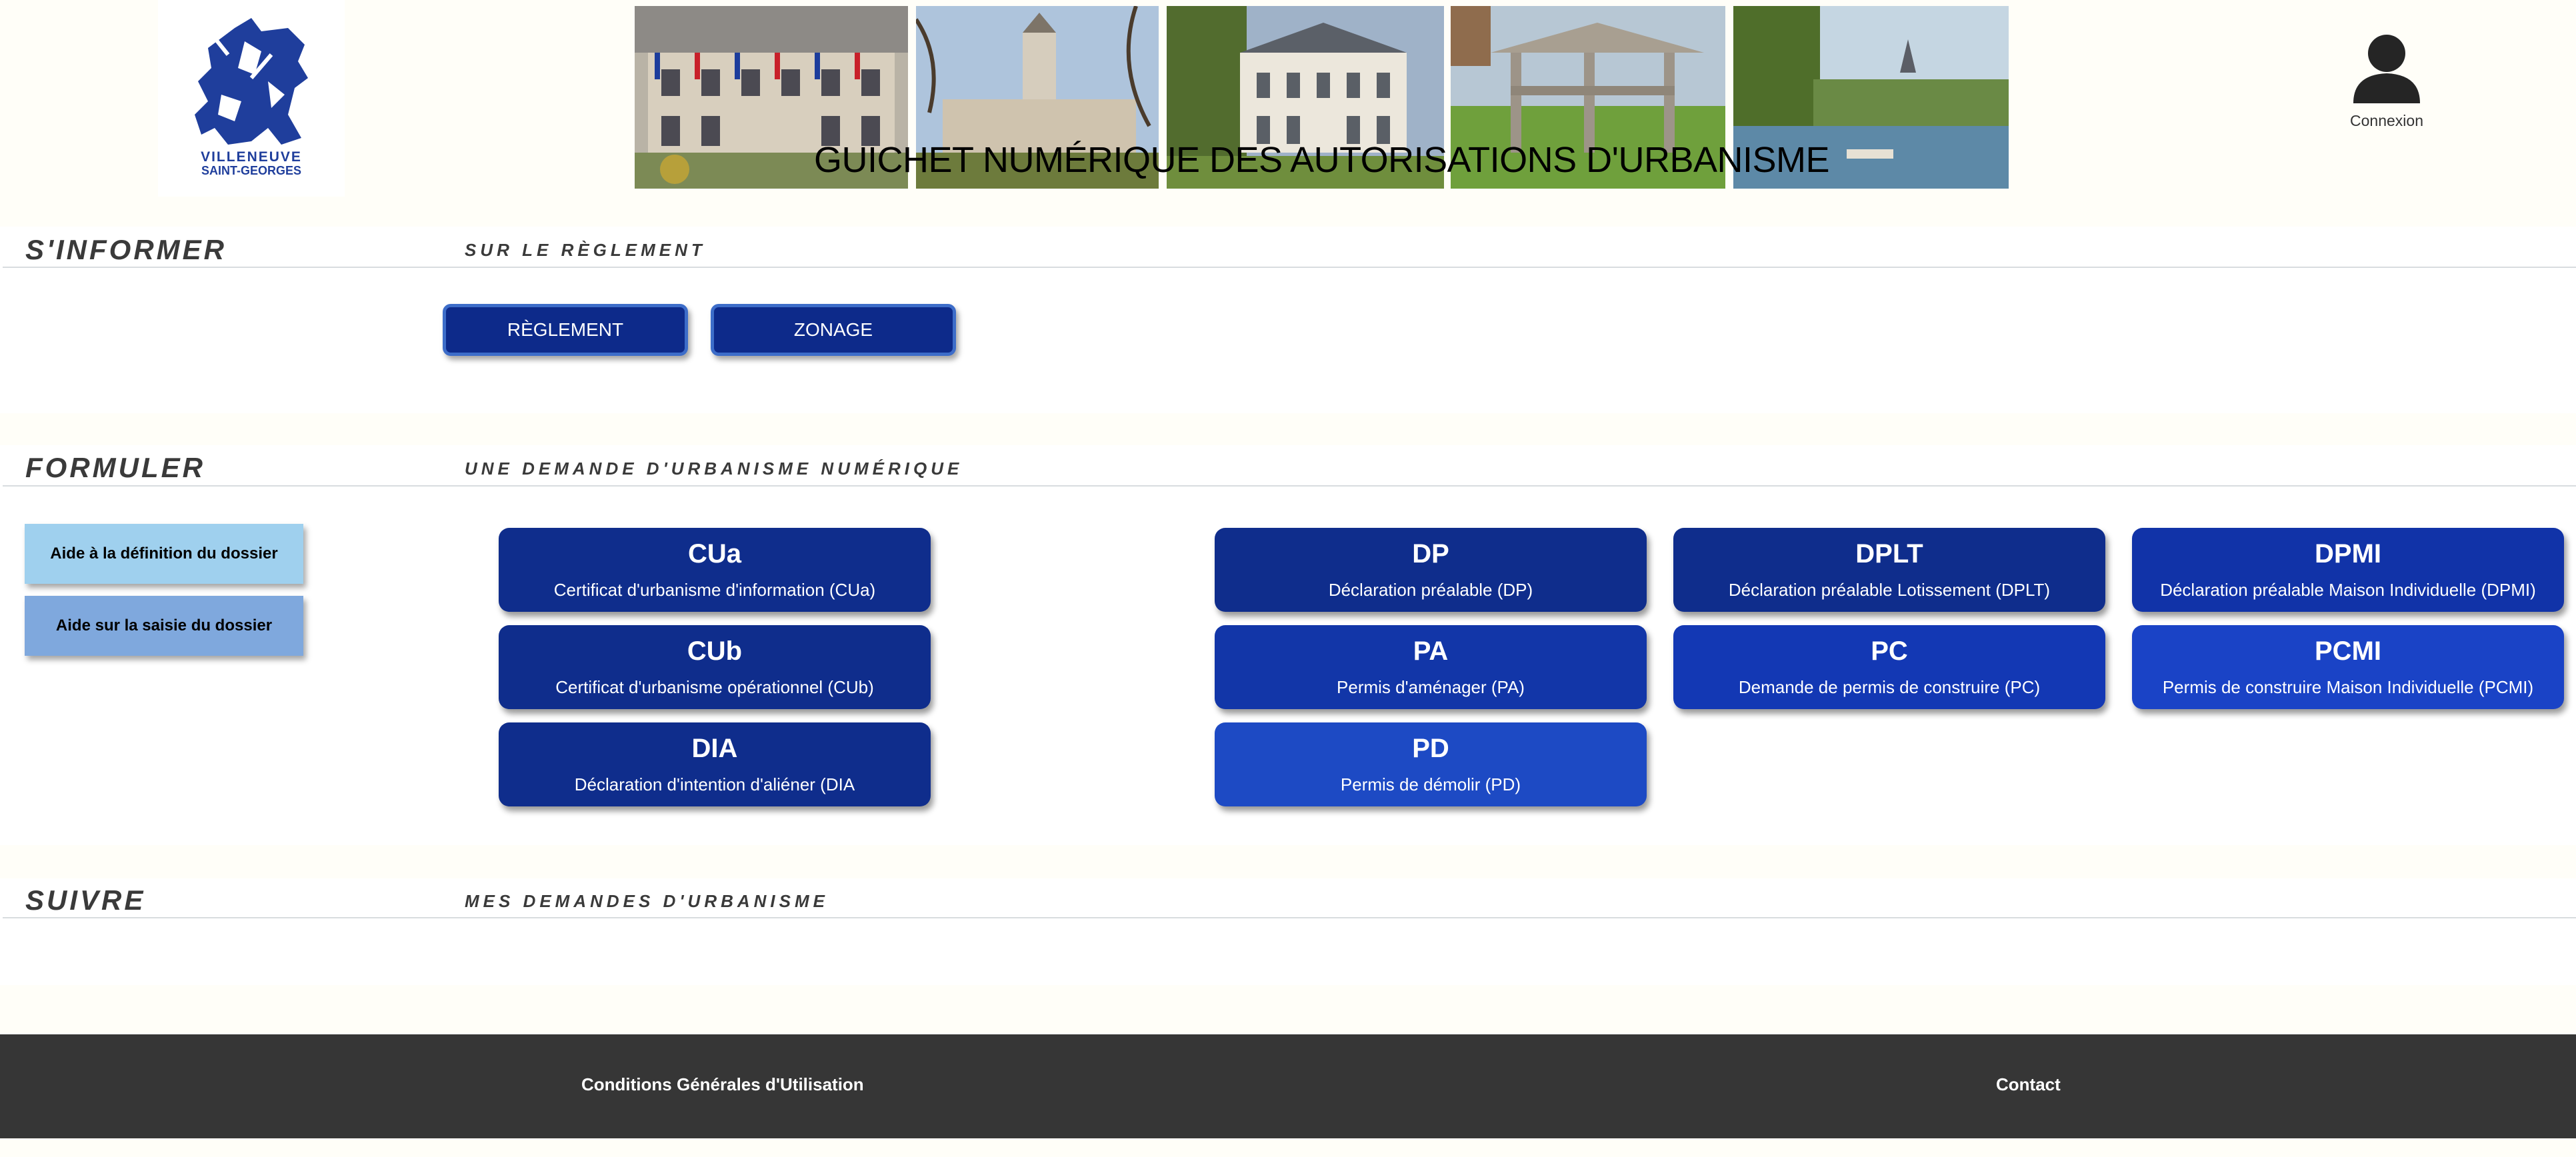 This screenshot has height=1157, width=2576. What do you see at coordinates (714, 784) in the screenshot?
I see `demand-label: Déclaration d'intention d'aliéner (DIA` at bounding box center [714, 784].